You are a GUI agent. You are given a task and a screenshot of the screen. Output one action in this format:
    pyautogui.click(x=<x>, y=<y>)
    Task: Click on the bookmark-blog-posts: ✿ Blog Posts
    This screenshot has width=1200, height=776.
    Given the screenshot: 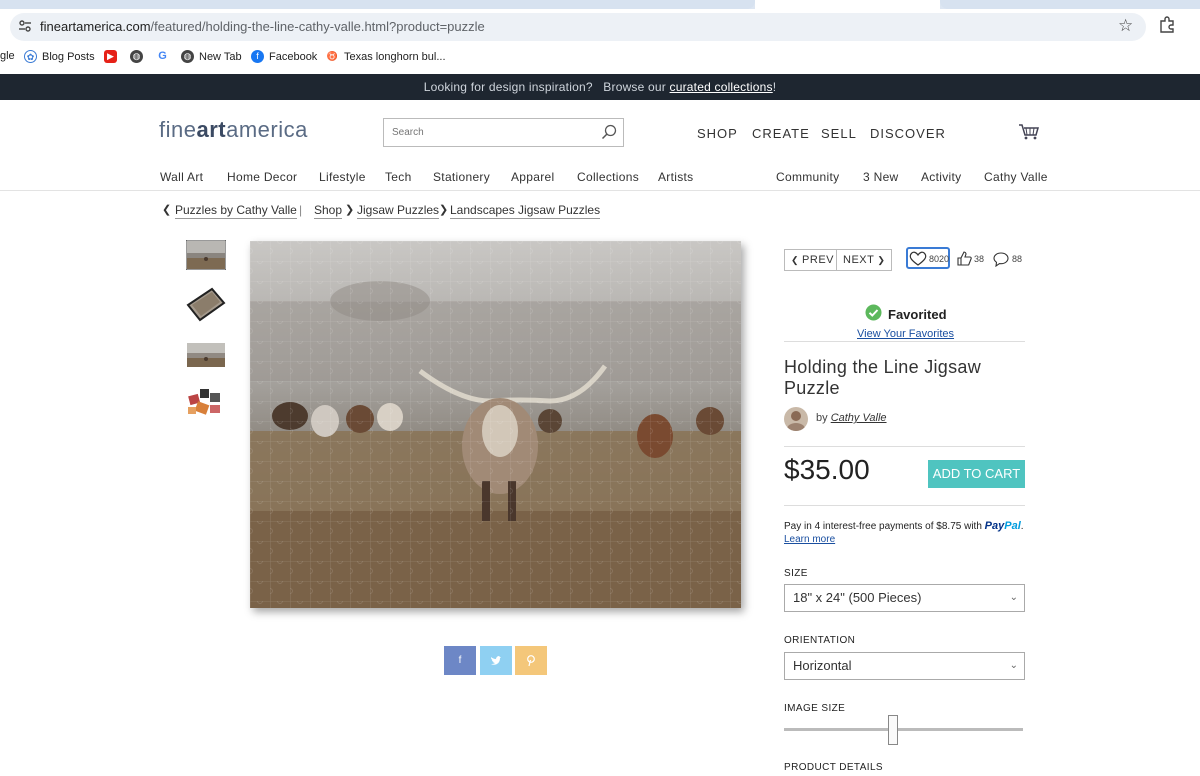 What is the action you would take?
    pyautogui.click(x=59, y=56)
    